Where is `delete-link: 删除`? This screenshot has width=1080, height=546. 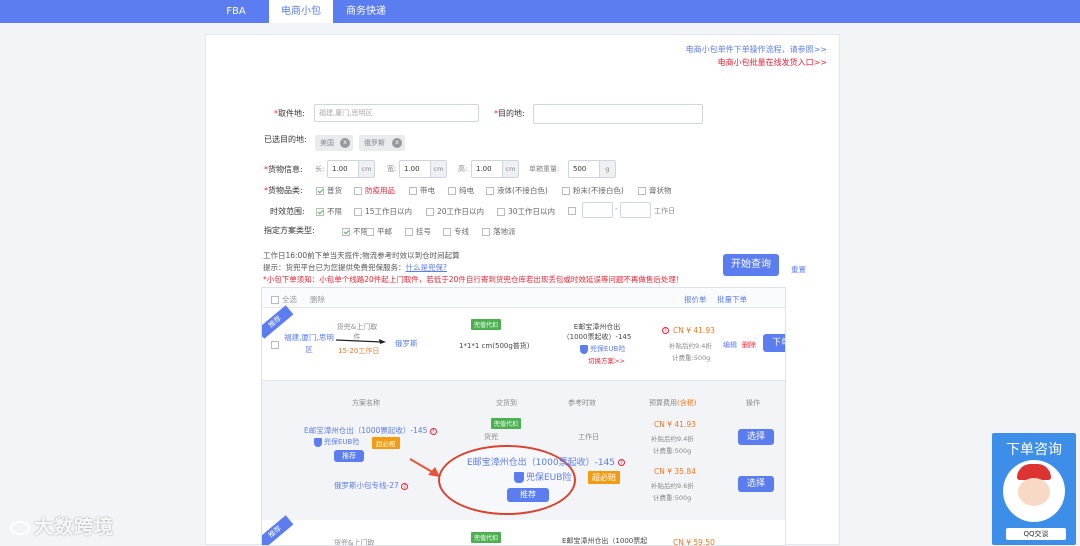 delete-link: 删除 is located at coordinates (749, 345).